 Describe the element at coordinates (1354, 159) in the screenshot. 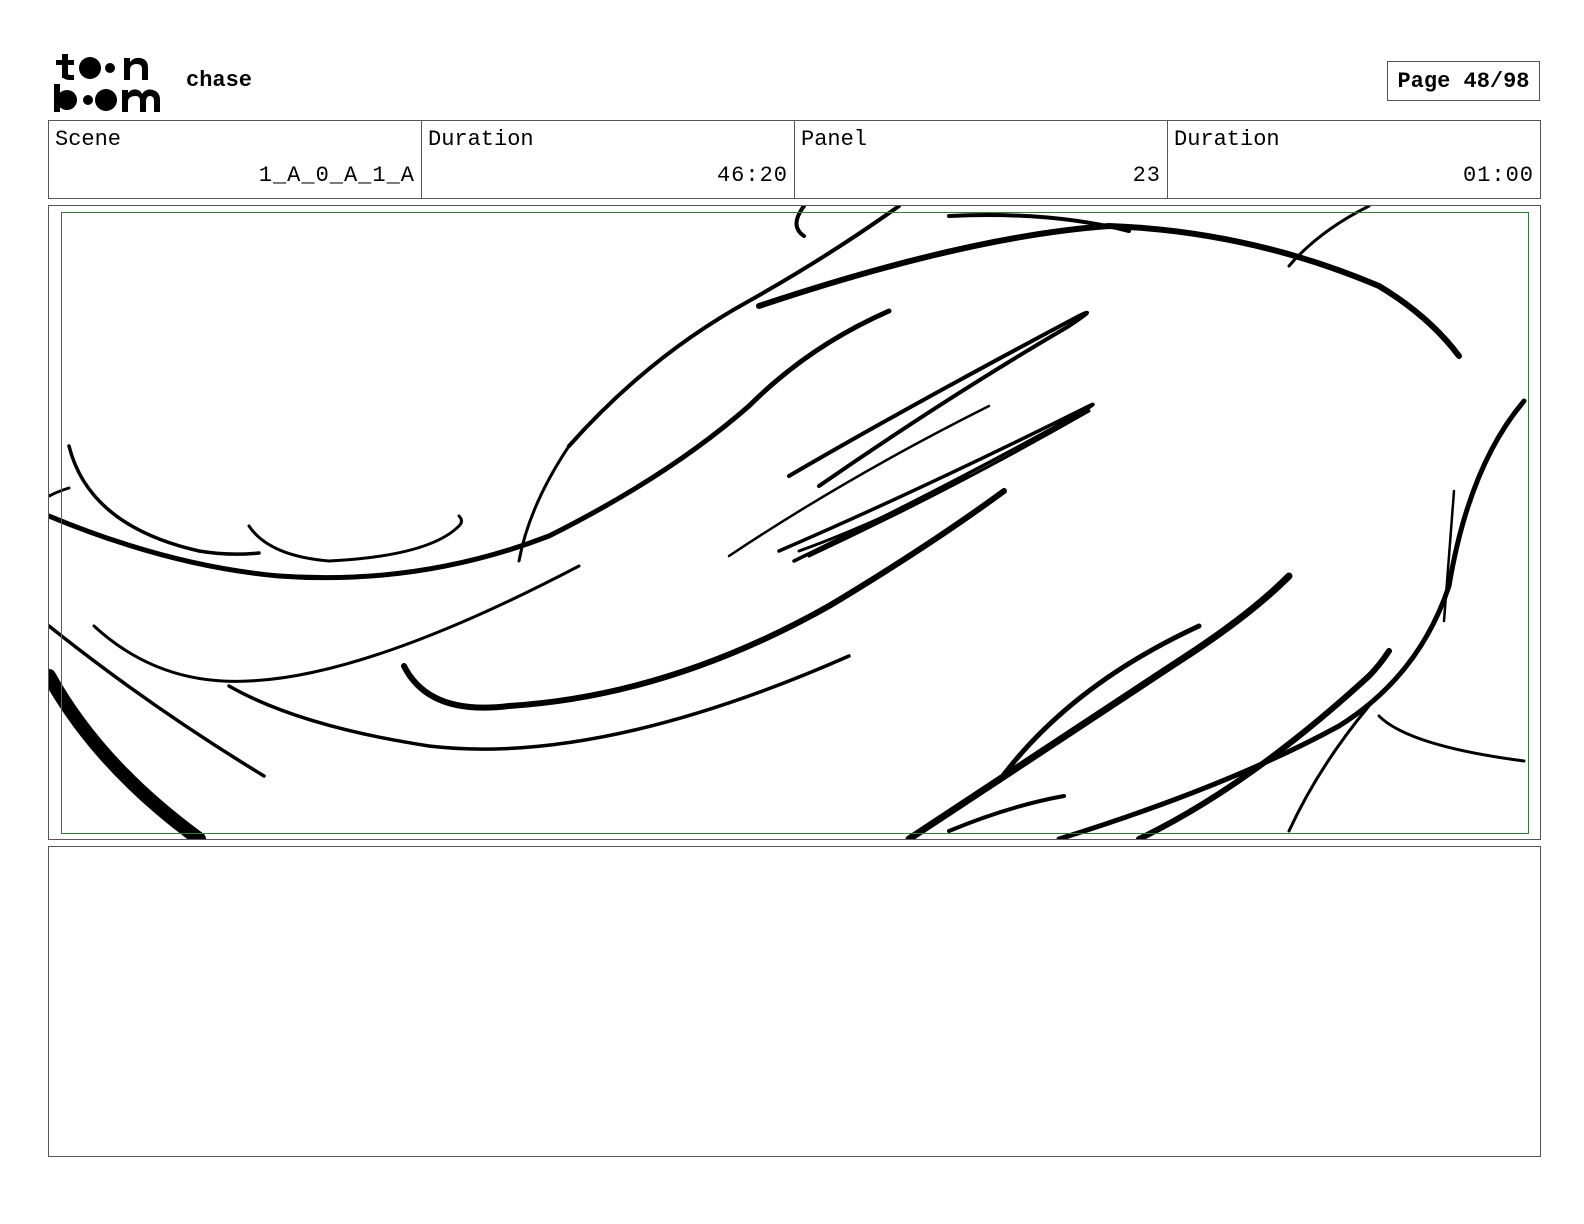

I see `panel-duration-cell: Duration 01:00` at that location.